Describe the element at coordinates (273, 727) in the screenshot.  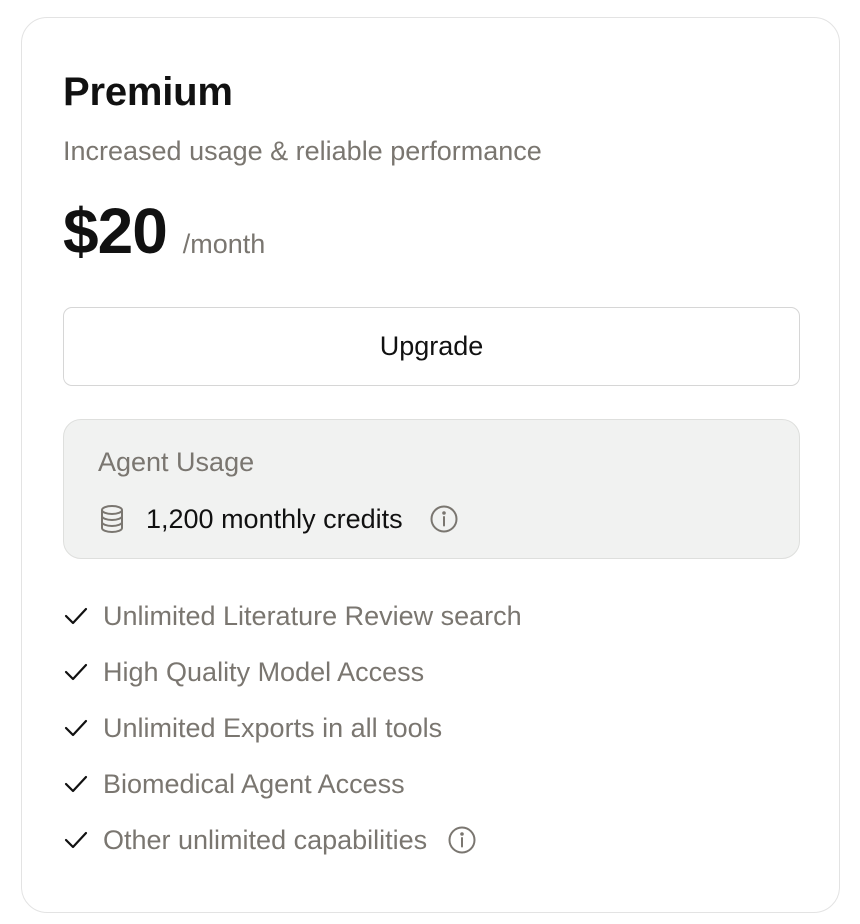
I see `feature-text: Unlimited Exports in all tools` at that location.